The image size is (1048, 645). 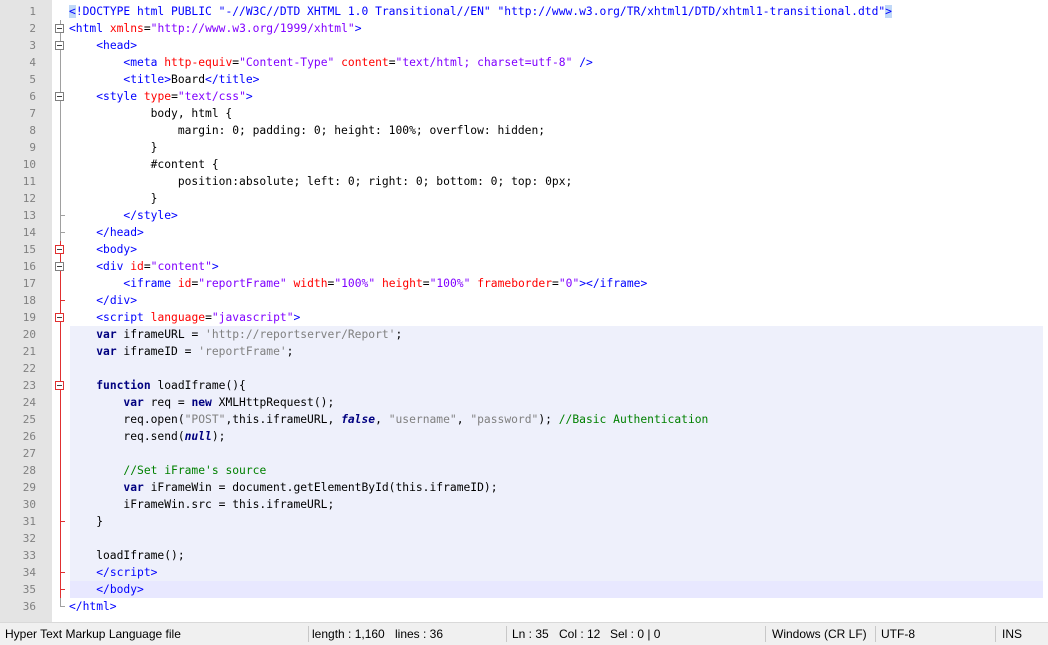 I want to click on code-line: 33 loadIframe();, so click(x=524, y=555).